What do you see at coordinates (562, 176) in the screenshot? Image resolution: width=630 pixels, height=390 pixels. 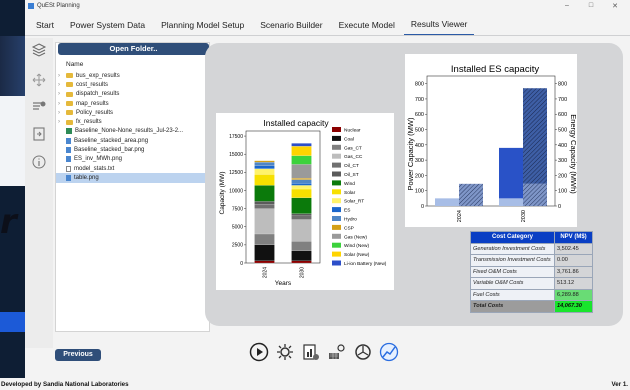 I see `y2-tick-label: 200` at bounding box center [562, 176].